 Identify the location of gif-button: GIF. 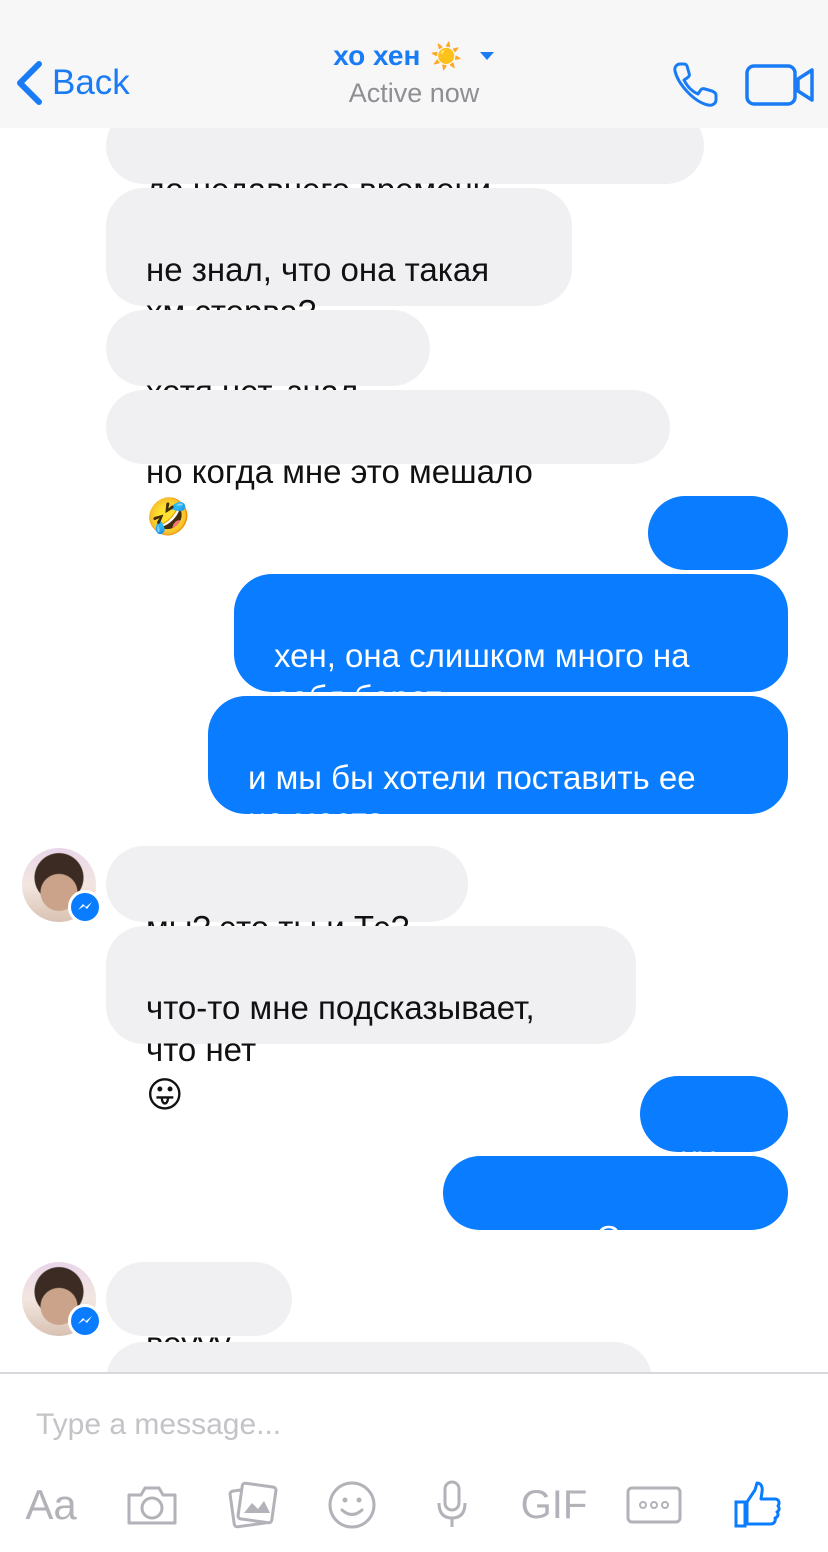
(554, 1505).